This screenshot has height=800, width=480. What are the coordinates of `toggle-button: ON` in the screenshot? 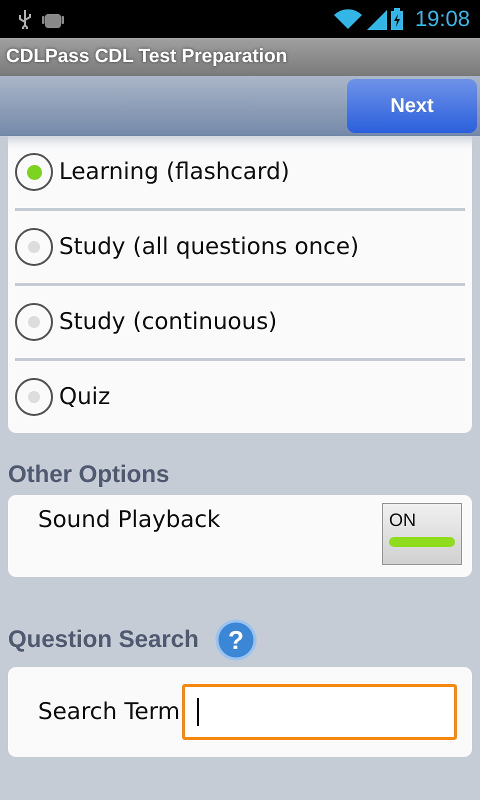 It's located at (422, 534).